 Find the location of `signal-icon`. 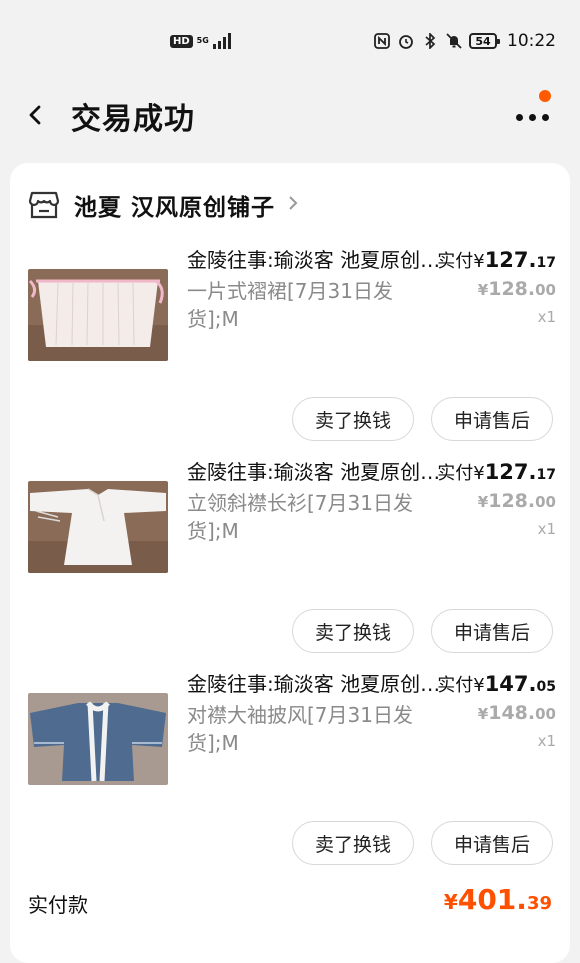

signal-icon is located at coordinates (221, 41).